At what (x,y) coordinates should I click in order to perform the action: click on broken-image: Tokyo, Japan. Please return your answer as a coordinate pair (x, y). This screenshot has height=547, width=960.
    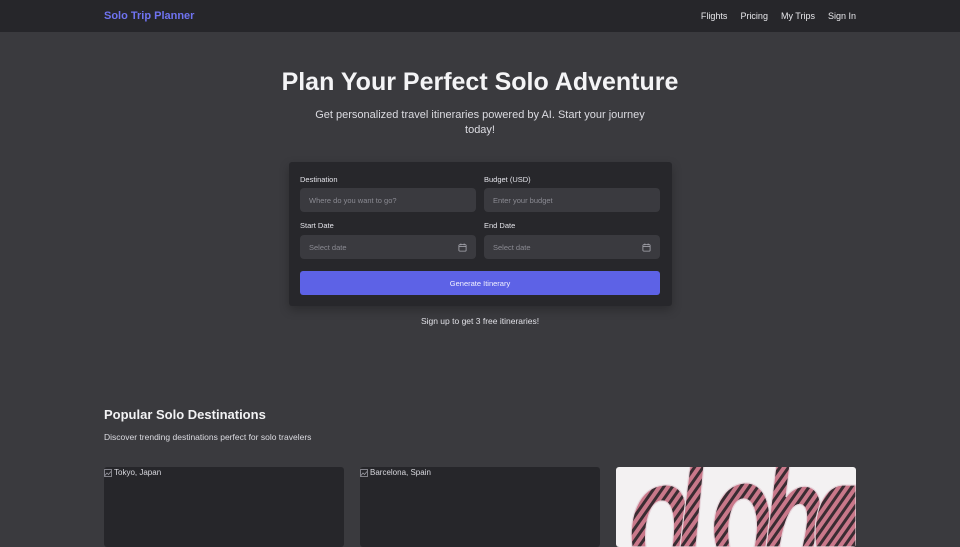
    Looking at the image, I should click on (132, 472).